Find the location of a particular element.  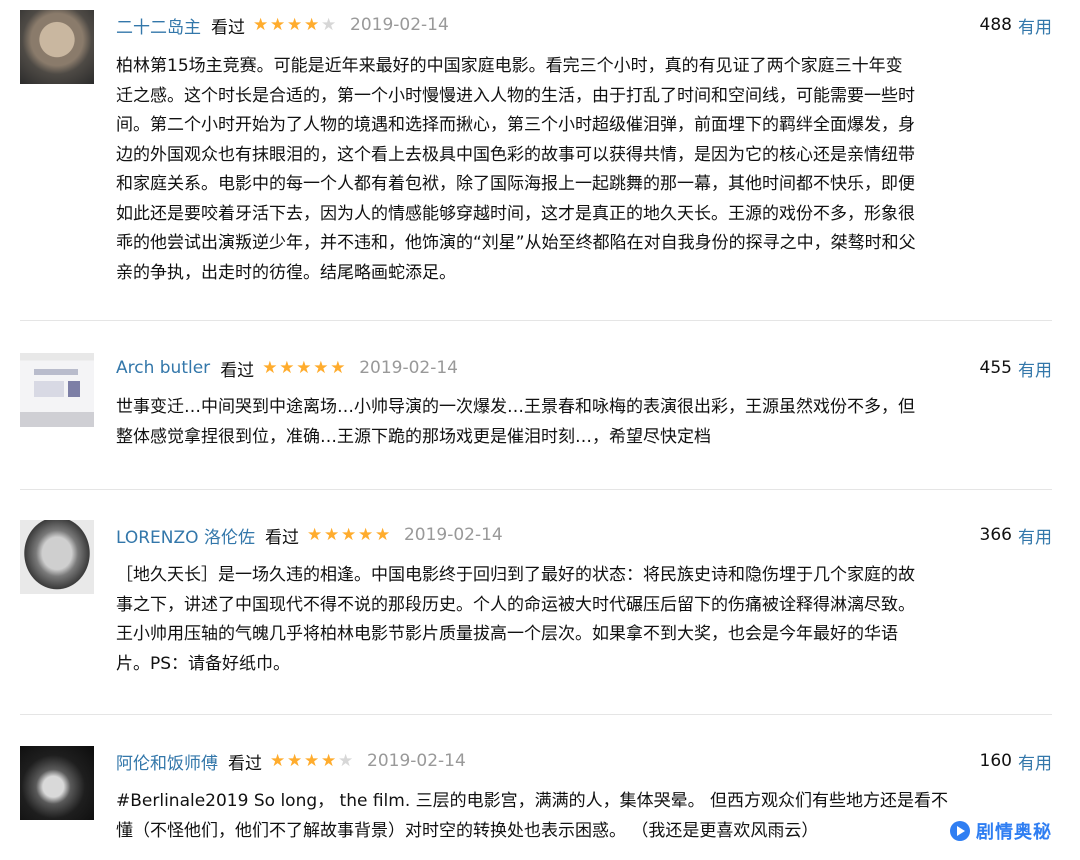

vote-count: 366 is located at coordinates (995, 535).